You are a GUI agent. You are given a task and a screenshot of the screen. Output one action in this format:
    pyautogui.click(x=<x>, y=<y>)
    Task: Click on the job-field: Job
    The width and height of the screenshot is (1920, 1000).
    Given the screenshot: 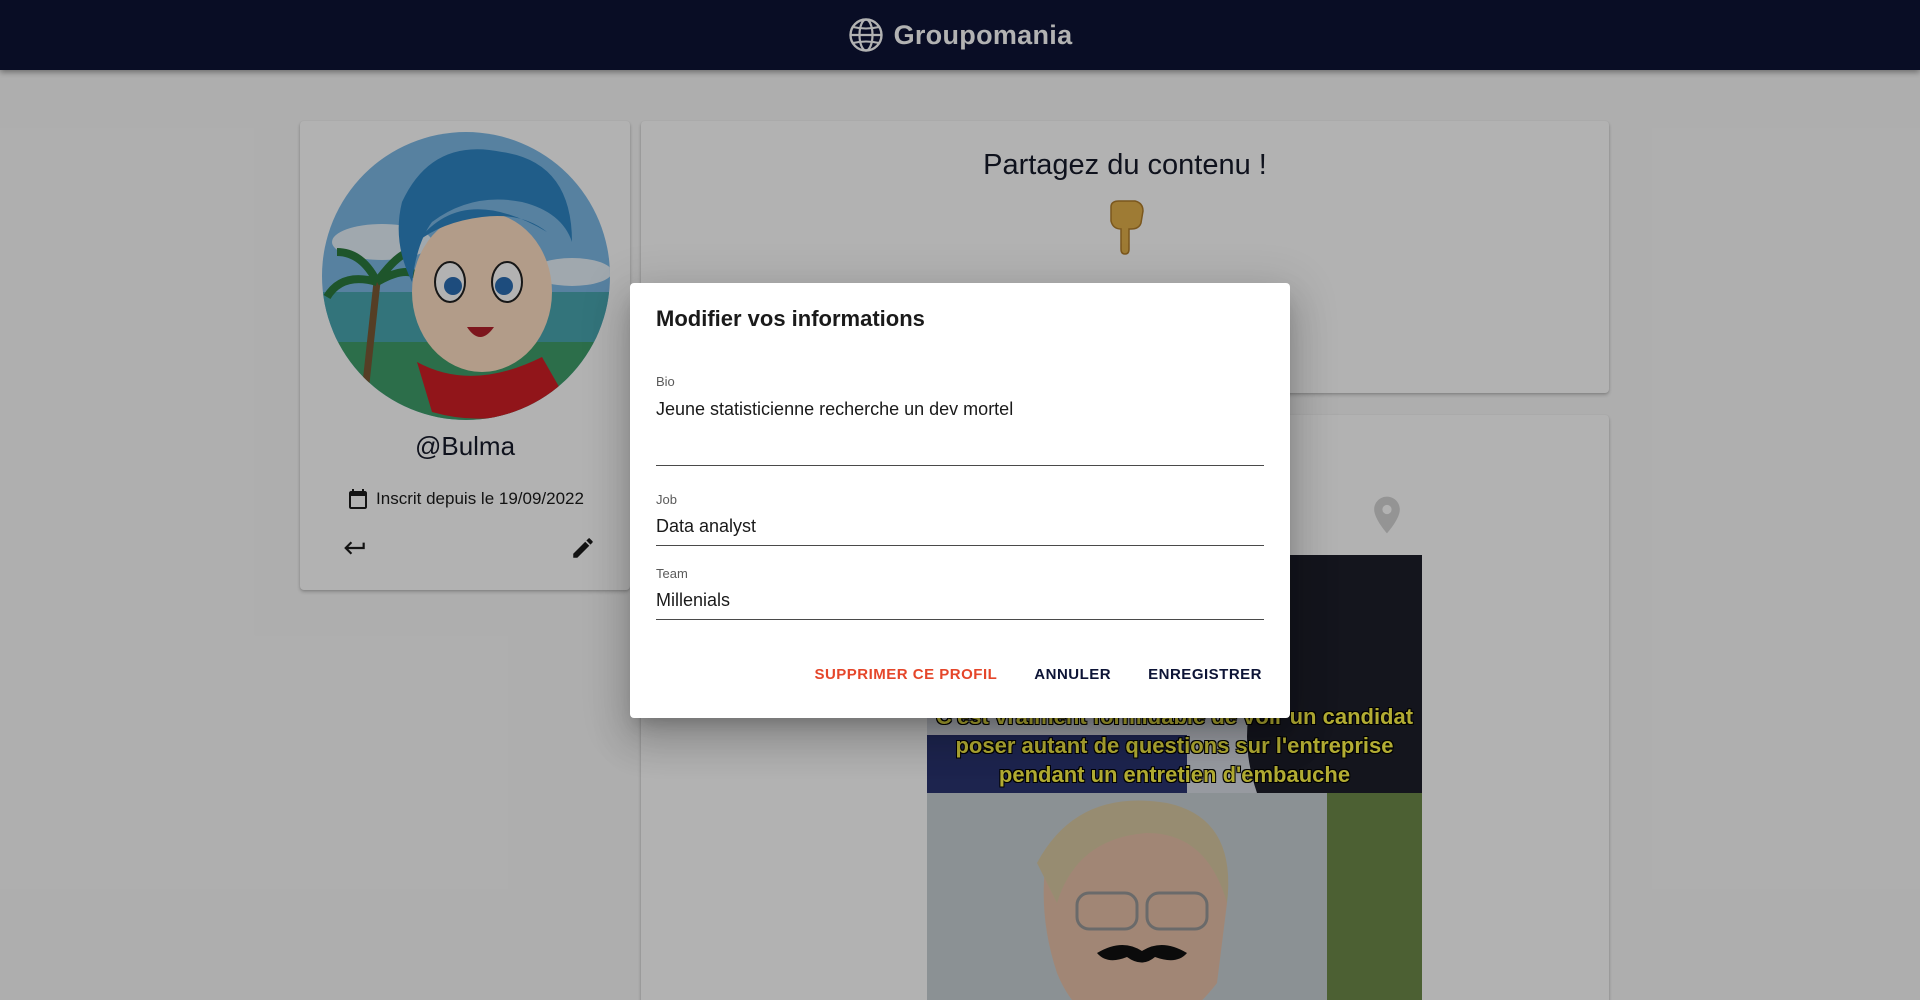 What is the action you would take?
    pyautogui.click(x=960, y=519)
    